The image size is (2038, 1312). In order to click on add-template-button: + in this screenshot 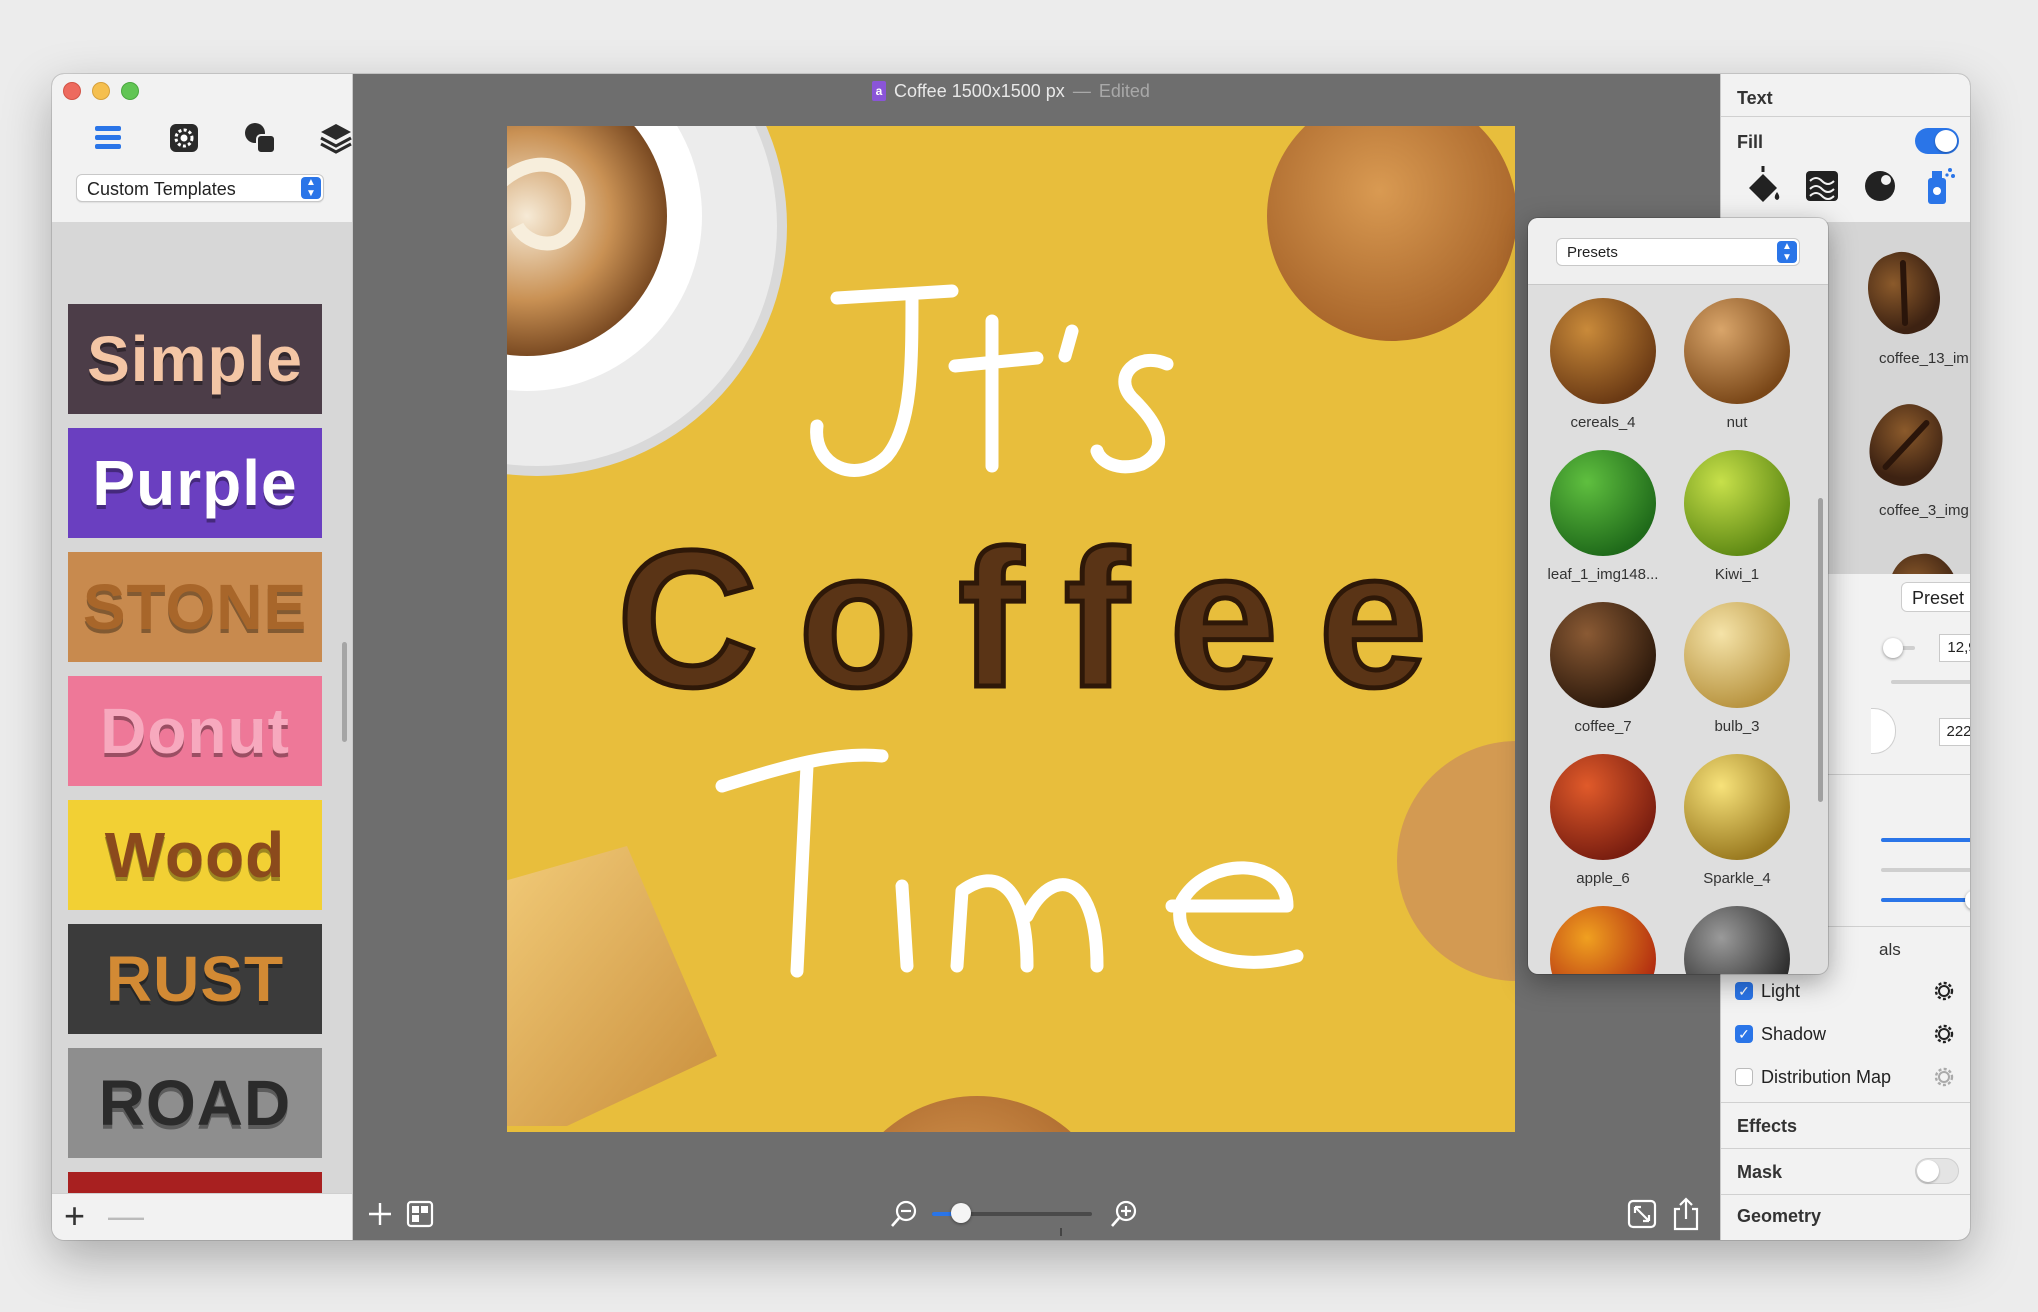, I will do `click(74, 1216)`.